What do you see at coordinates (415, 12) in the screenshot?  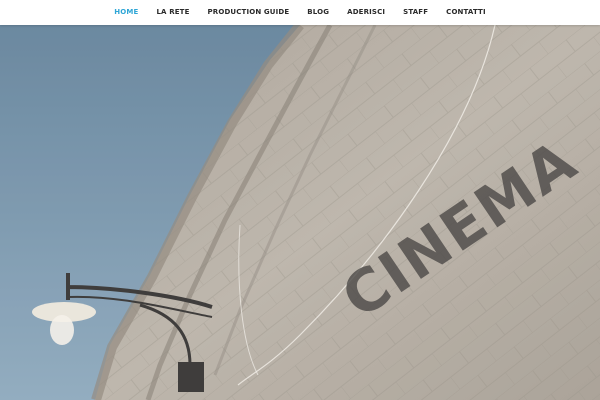 I see `nav-item-staff: STAFF` at bounding box center [415, 12].